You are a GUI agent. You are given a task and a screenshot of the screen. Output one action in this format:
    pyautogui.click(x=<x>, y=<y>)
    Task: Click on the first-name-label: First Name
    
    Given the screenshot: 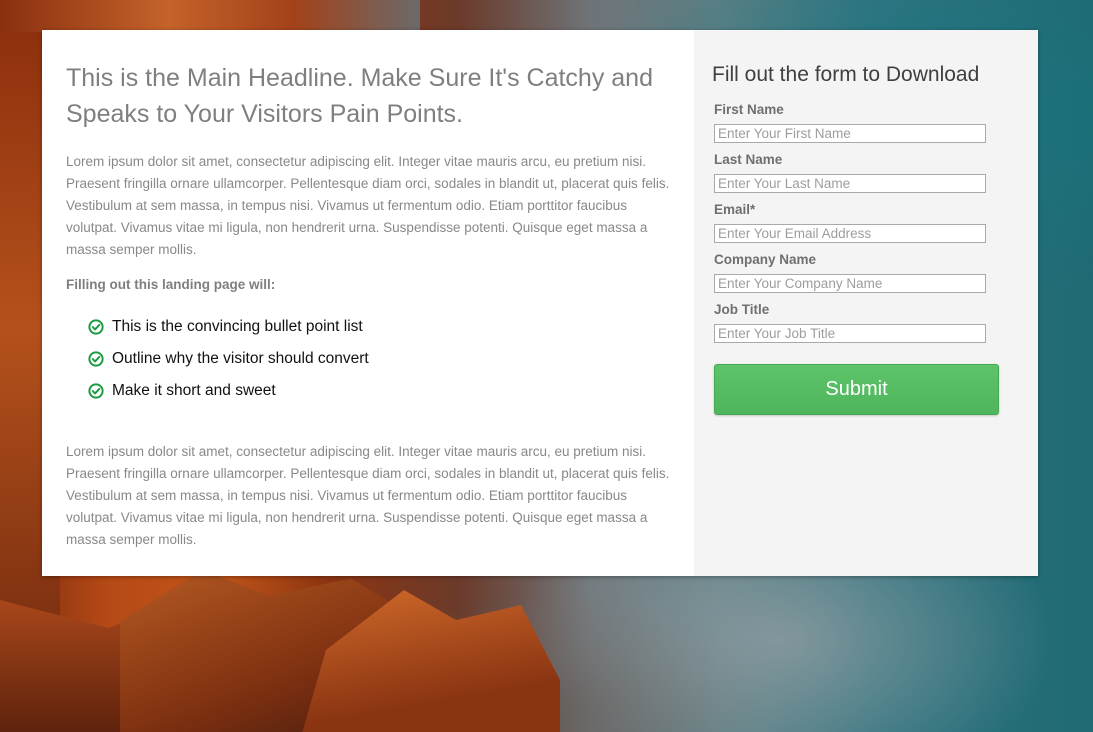 What is the action you would take?
    pyautogui.click(x=749, y=109)
    